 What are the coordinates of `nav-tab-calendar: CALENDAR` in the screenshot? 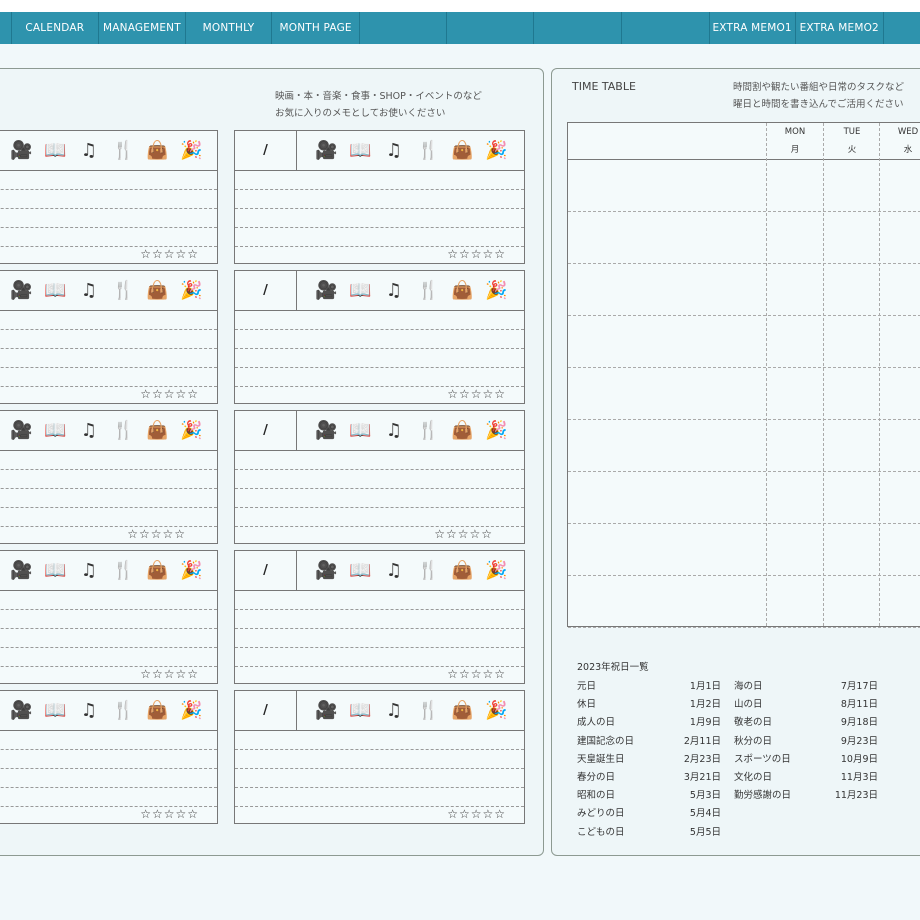 It's located at (55, 28).